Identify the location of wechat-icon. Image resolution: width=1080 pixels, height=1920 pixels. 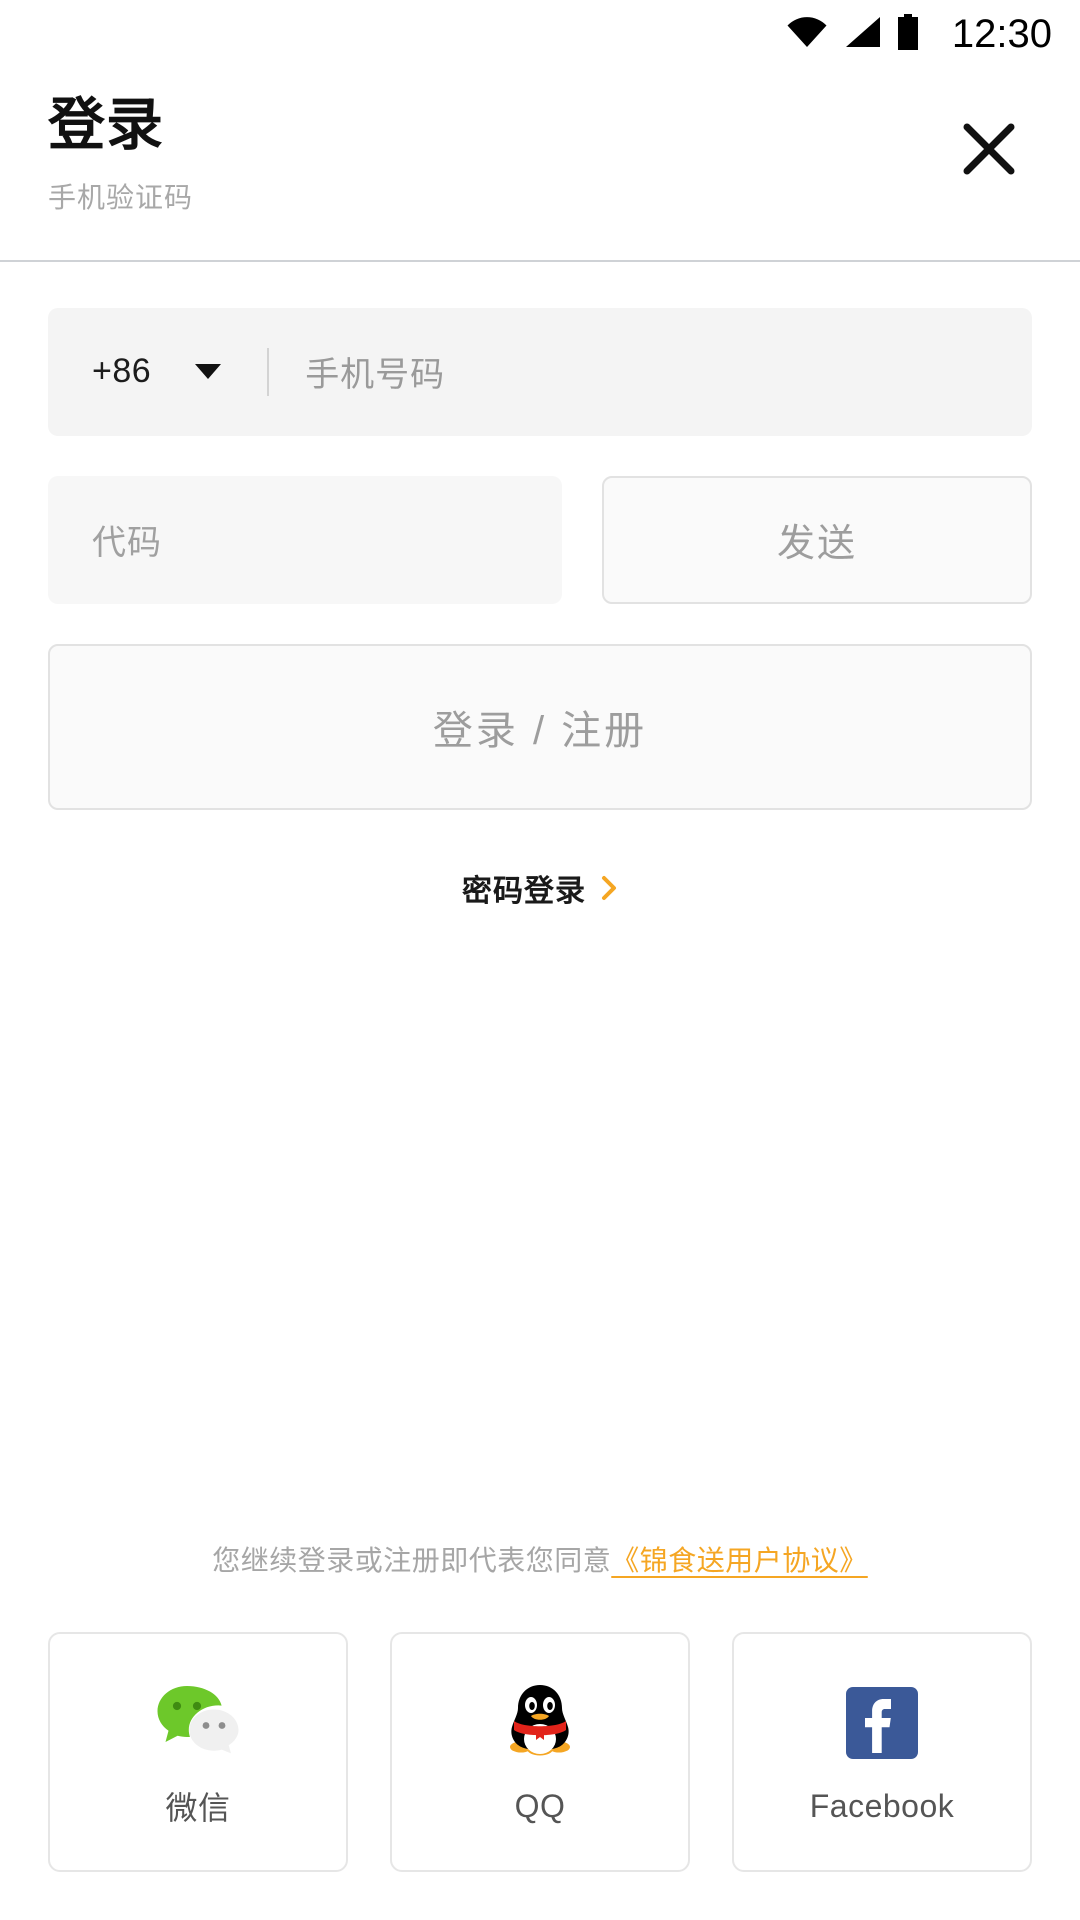
(198, 1718).